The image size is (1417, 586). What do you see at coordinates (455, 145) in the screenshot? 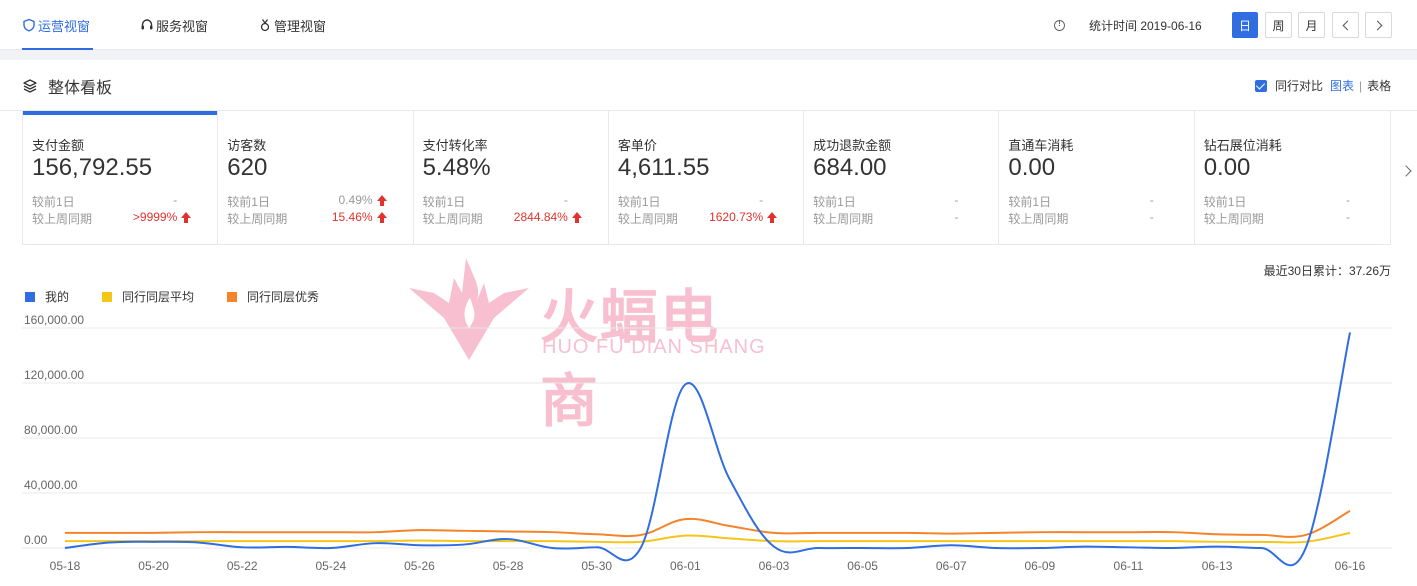
I see `metric-label: 支付转化率` at bounding box center [455, 145].